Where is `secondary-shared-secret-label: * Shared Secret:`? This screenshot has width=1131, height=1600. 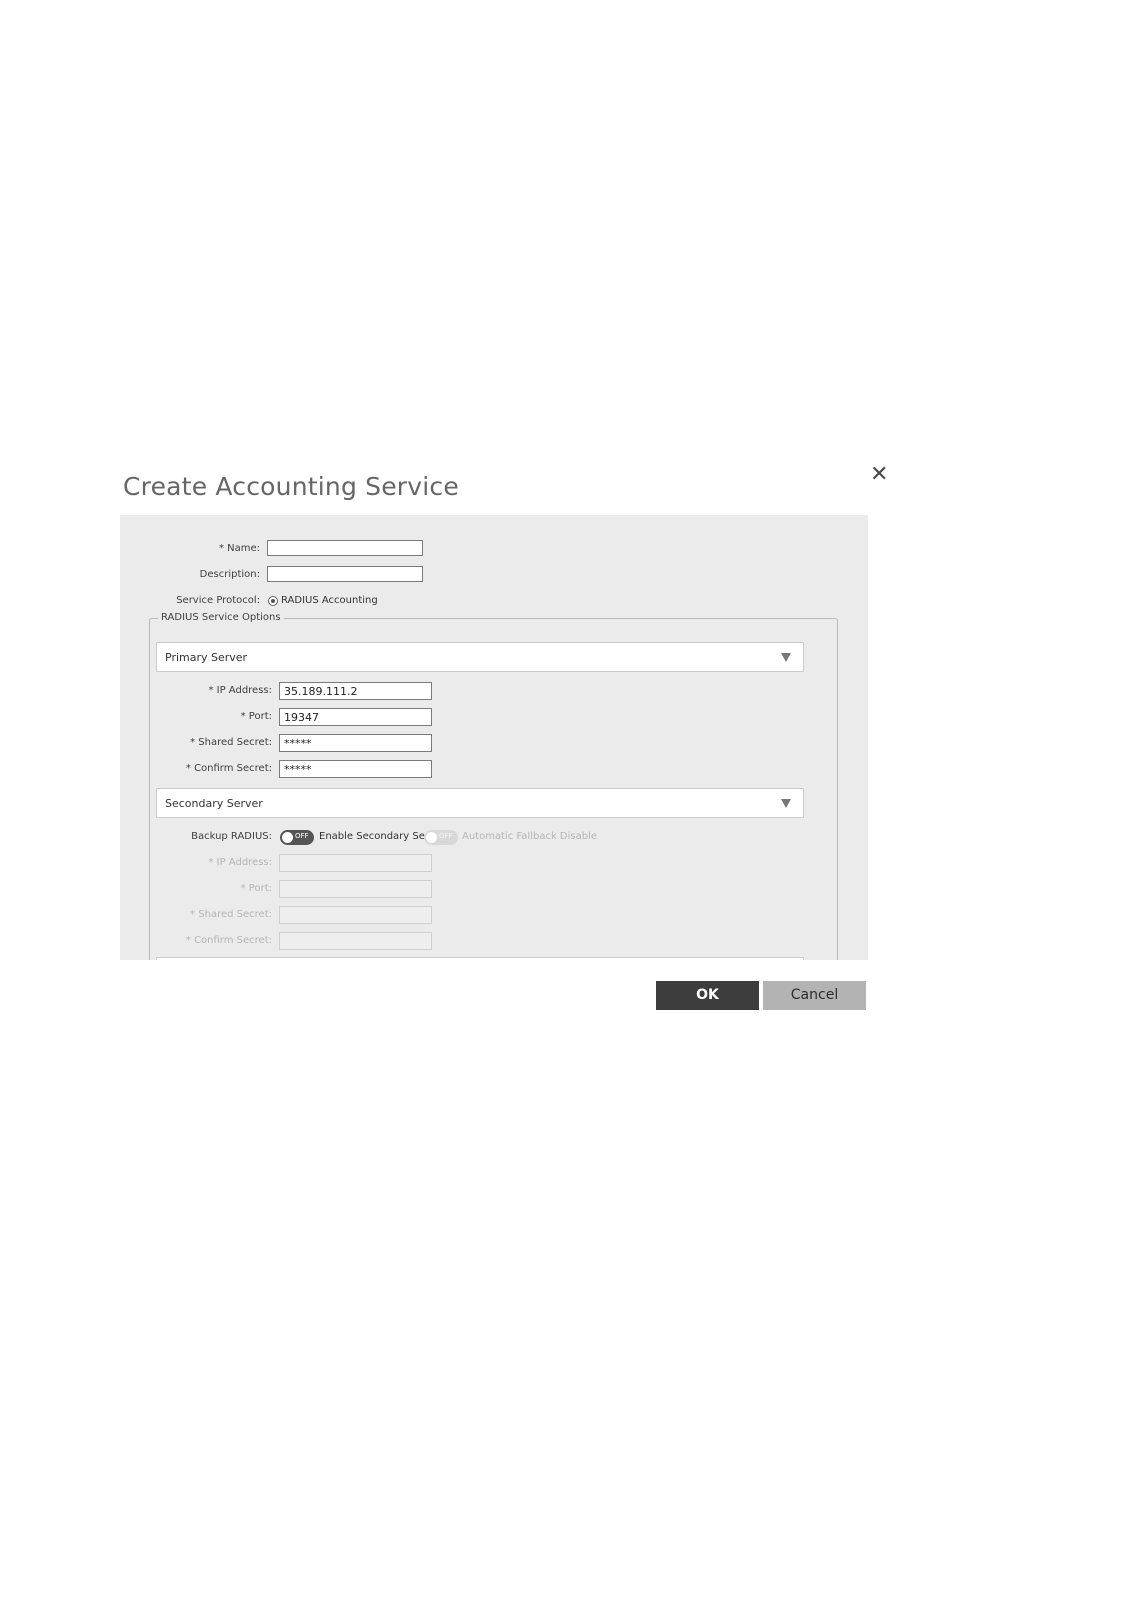
secondary-shared-secret-label: * Shared Secret: is located at coordinates (231, 914).